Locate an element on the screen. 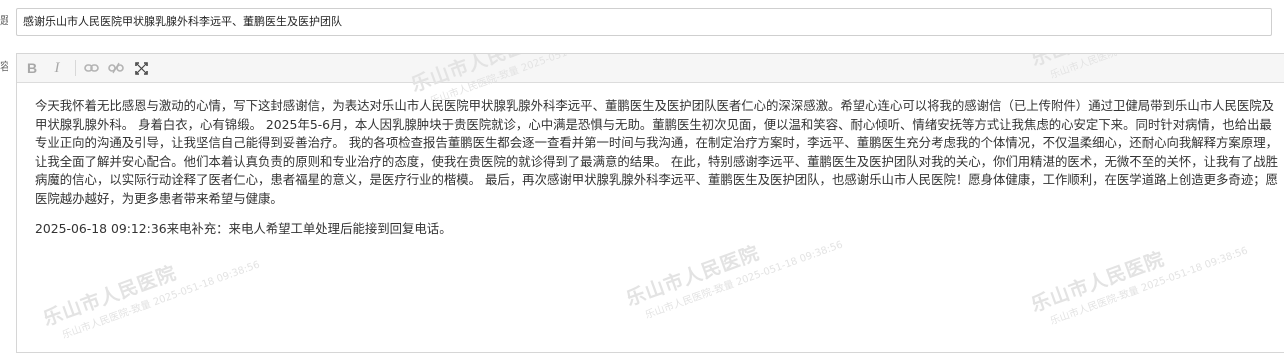  link-button is located at coordinates (91, 68).